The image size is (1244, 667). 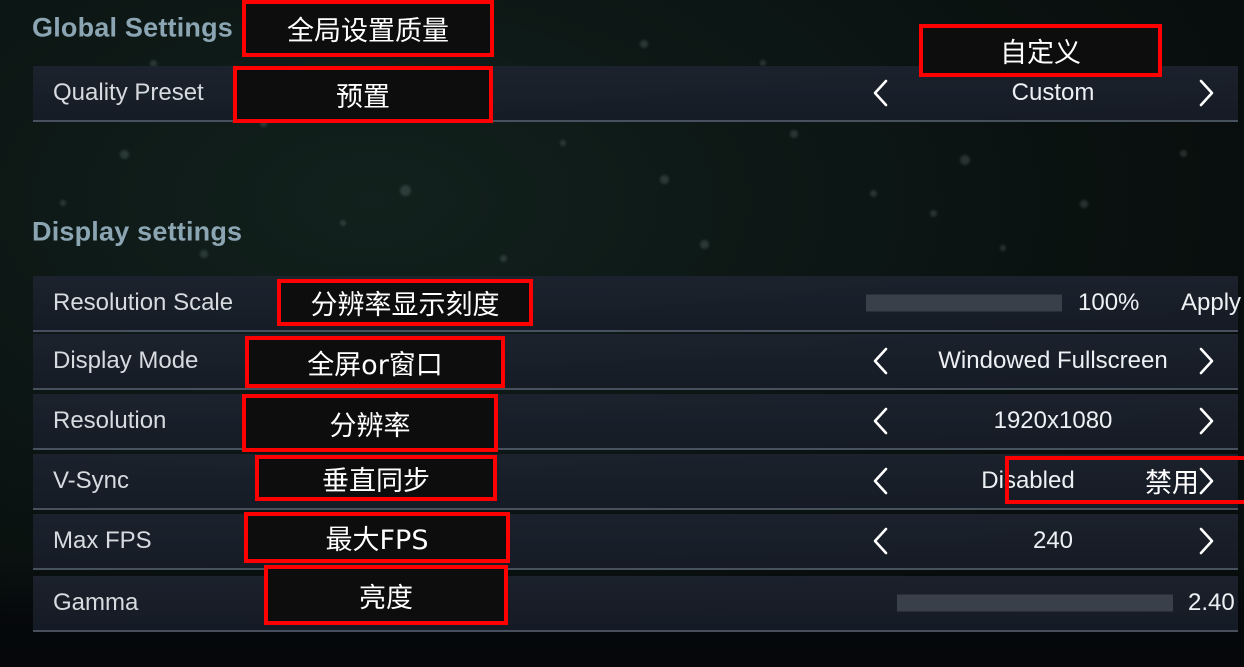 I want to click on row-label-resolution-scale: Resolution Scale, so click(x=143, y=302).